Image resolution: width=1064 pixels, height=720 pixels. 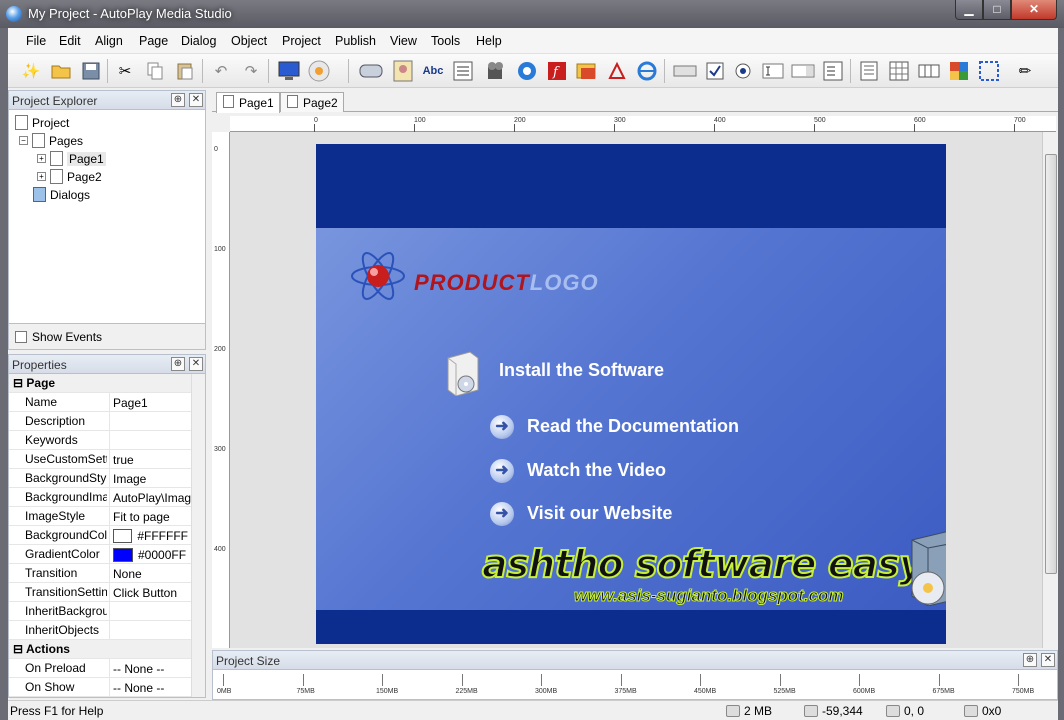 I want to click on menu-tools: Tools, so click(x=445, y=41).